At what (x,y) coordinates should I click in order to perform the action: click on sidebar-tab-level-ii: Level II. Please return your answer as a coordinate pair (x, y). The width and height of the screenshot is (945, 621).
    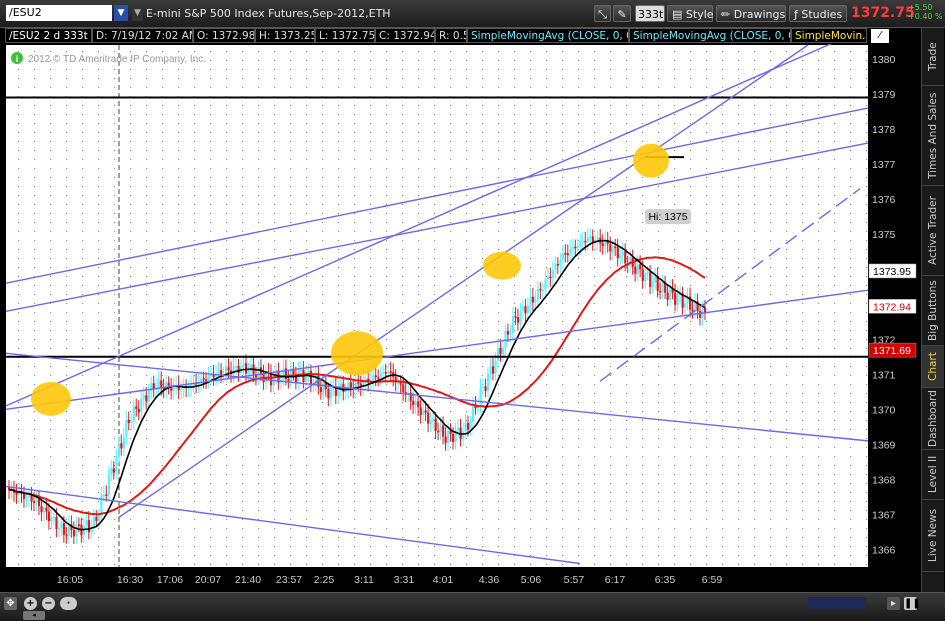
    Looking at the image, I should click on (933, 475).